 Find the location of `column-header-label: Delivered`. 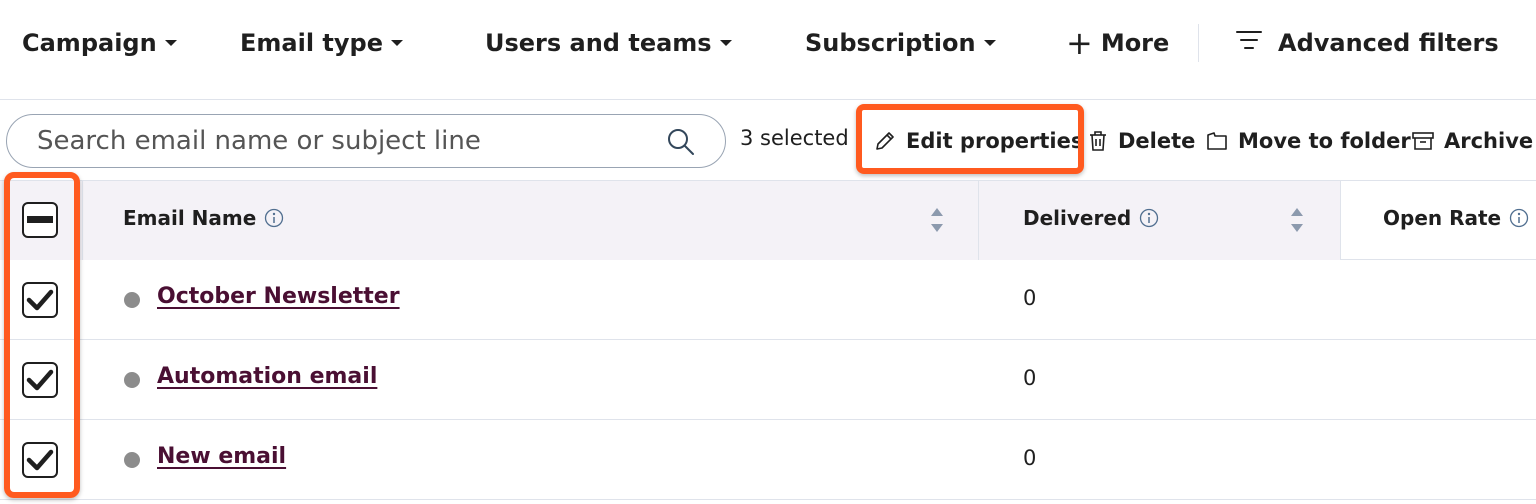

column-header-label: Delivered is located at coordinates (1077, 218).